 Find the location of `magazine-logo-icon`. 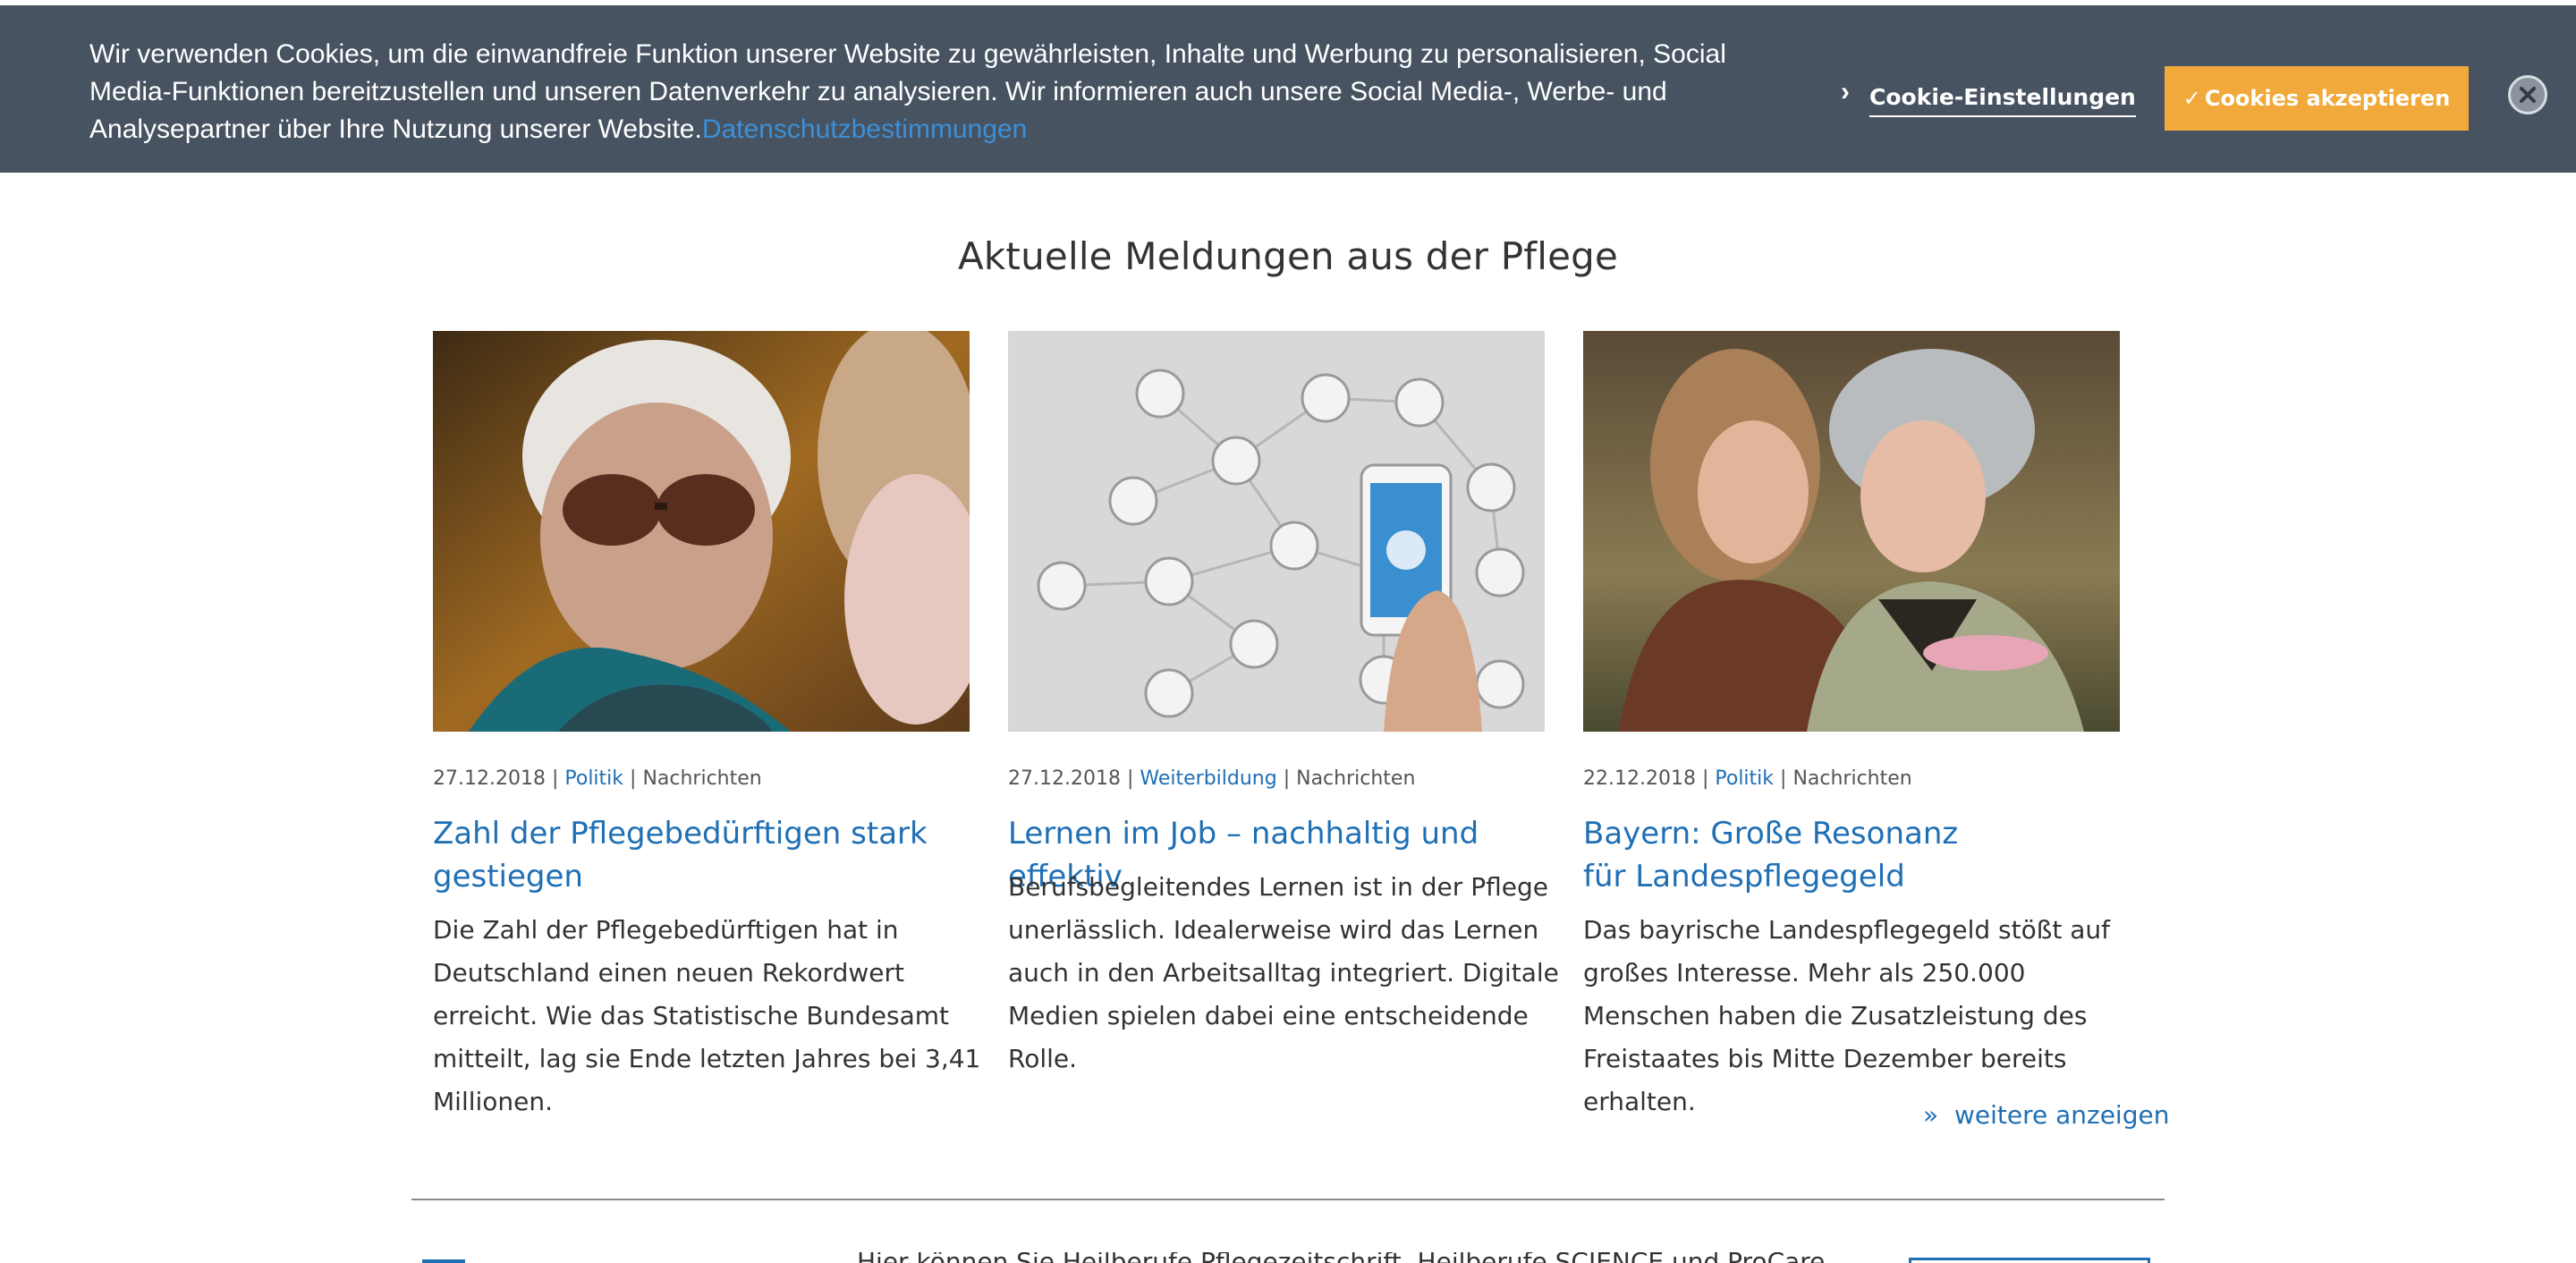

magazine-logo-icon is located at coordinates (443, 1261).